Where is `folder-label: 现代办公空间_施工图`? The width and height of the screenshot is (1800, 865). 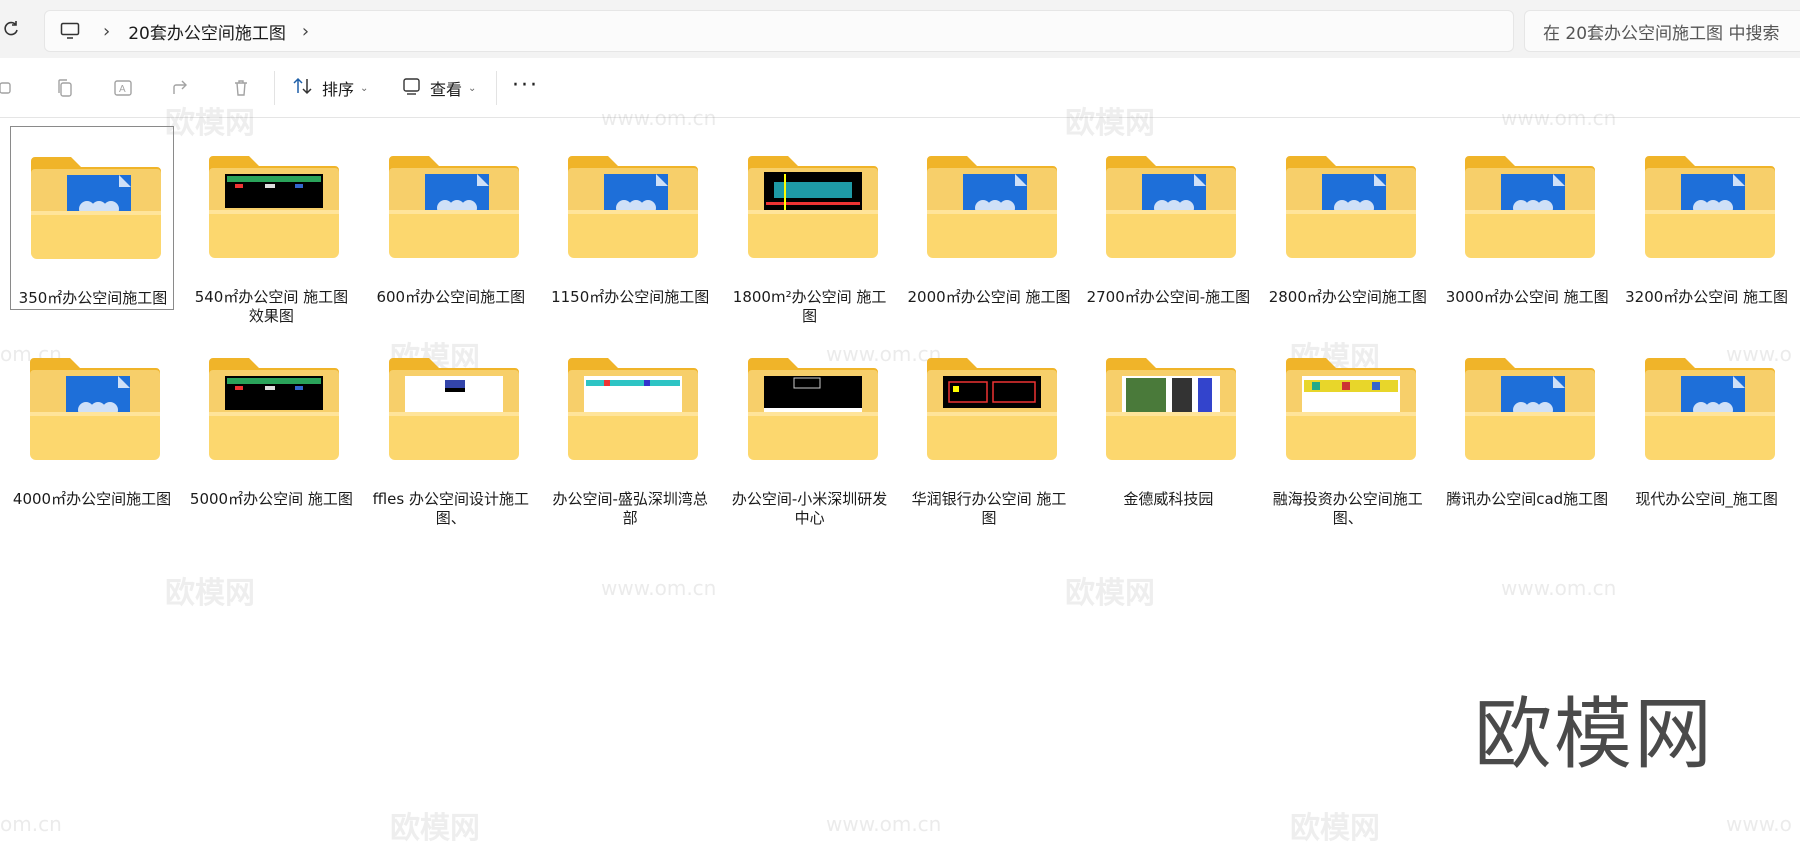
folder-label: 现代办公空间_施工图 is located at coordinates (1706, 499).